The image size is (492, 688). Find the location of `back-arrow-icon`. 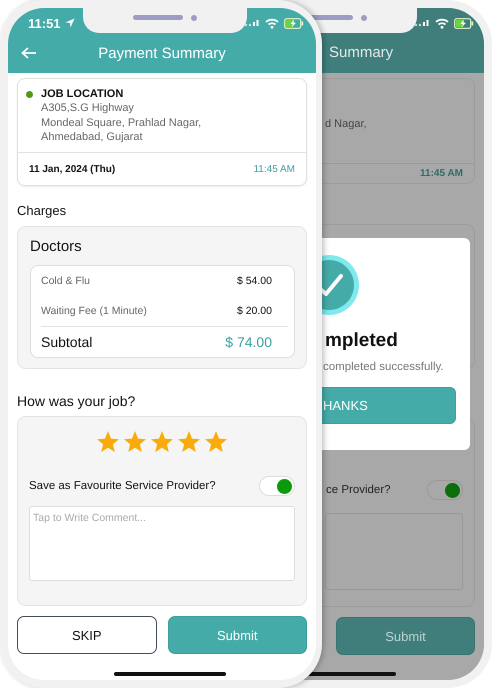

back-arrow-icon is located at coordinates (29, 53).